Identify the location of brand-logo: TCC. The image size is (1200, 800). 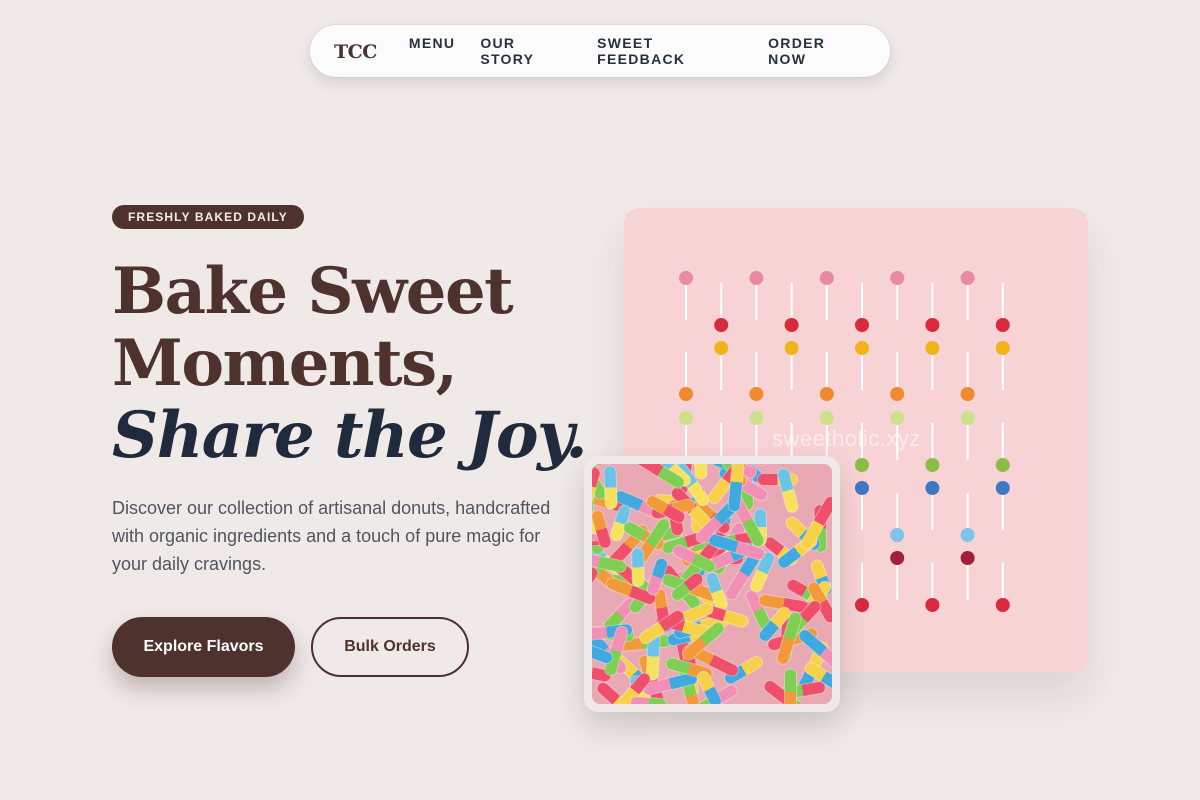
(355, 52).